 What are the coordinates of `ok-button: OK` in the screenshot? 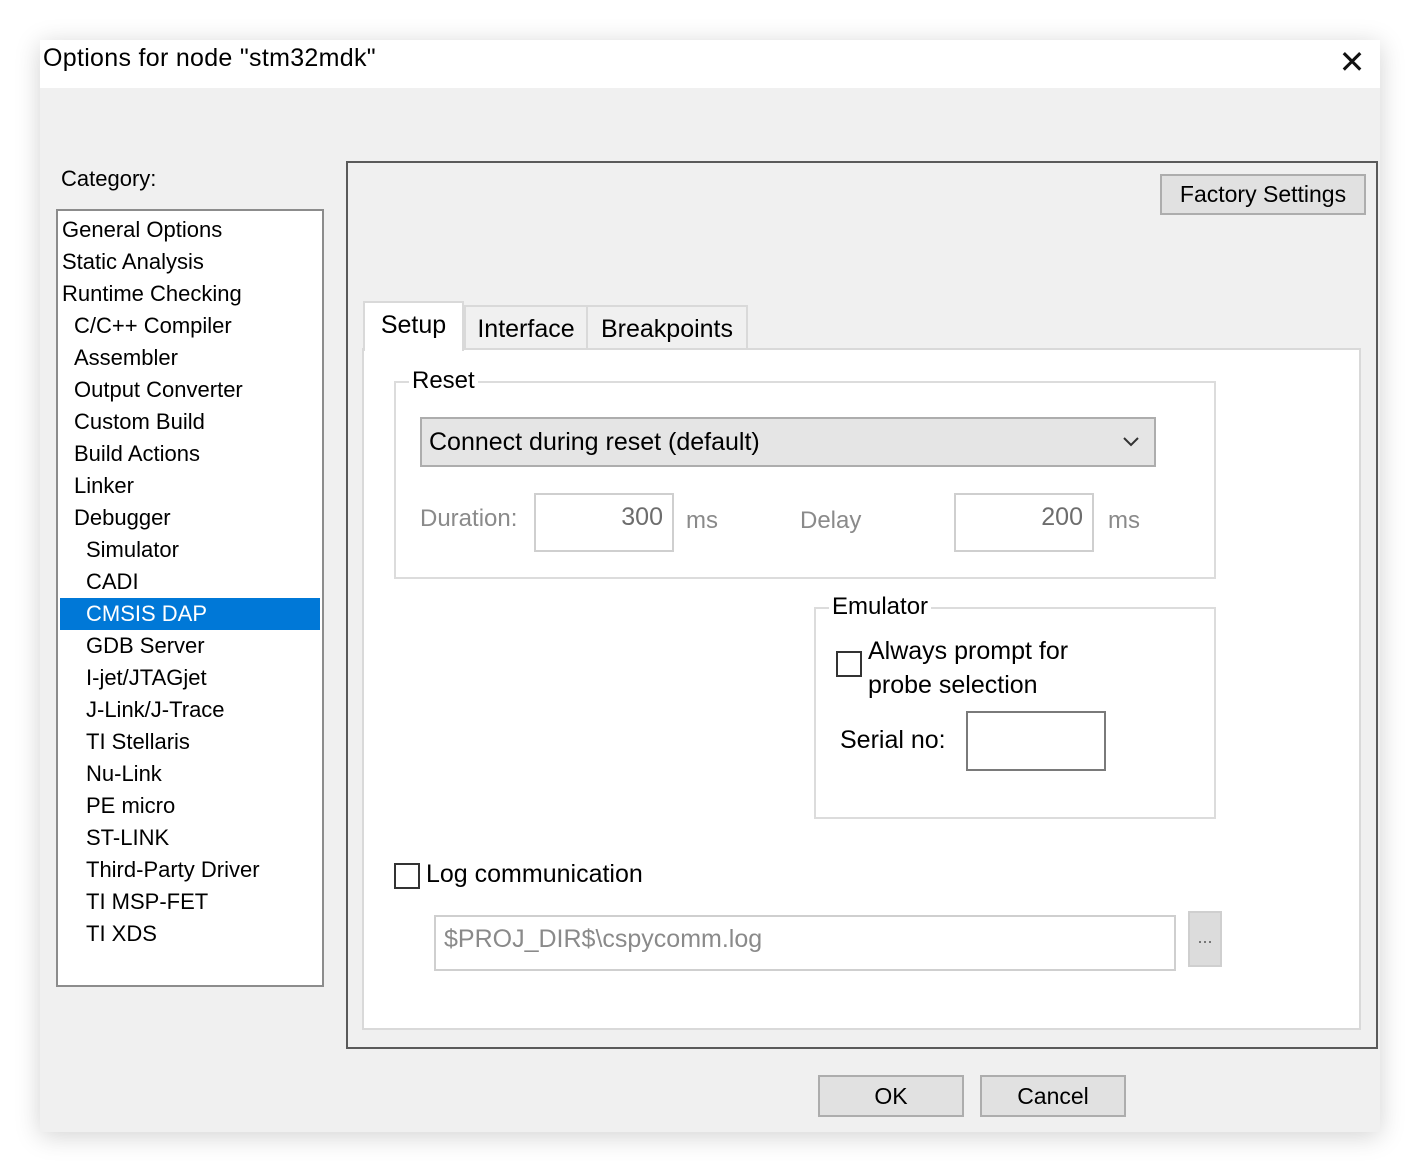 It's located at (891, 1096).